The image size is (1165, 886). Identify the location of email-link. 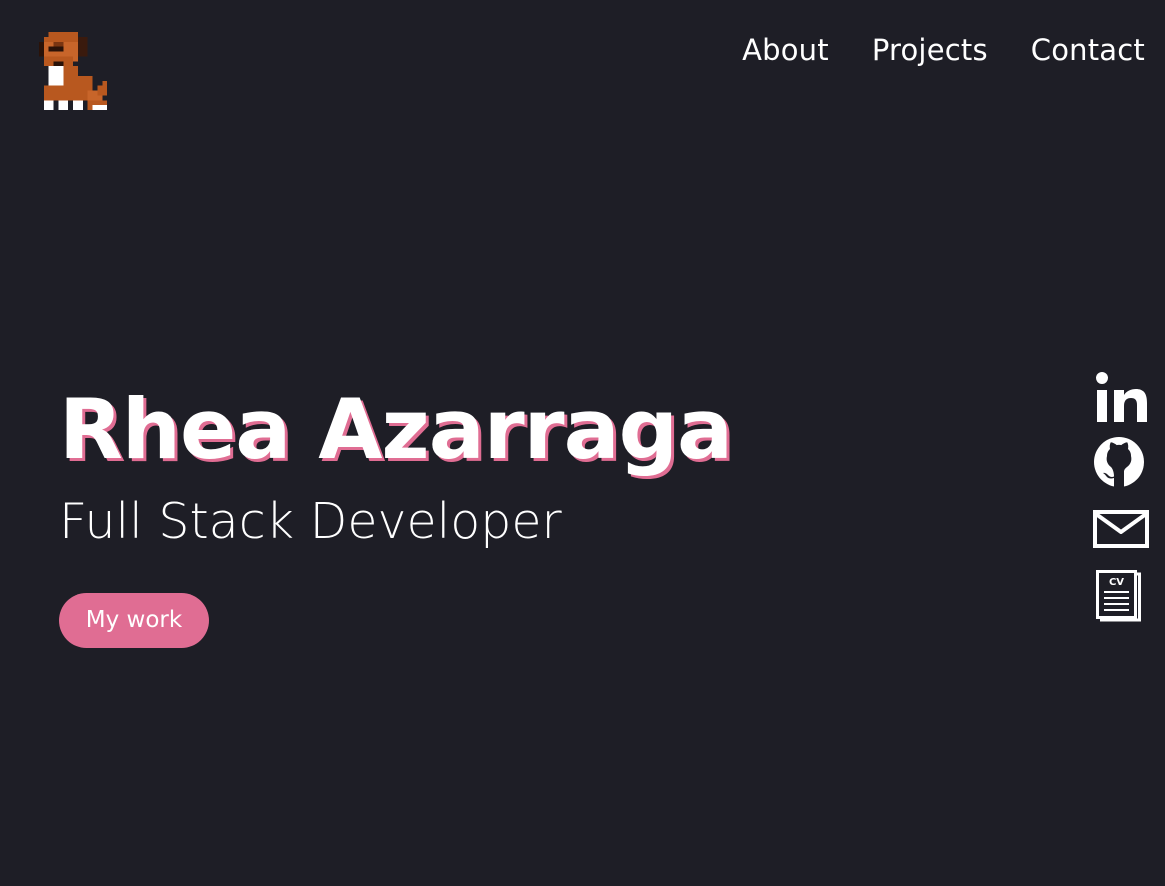
(1121, 529).